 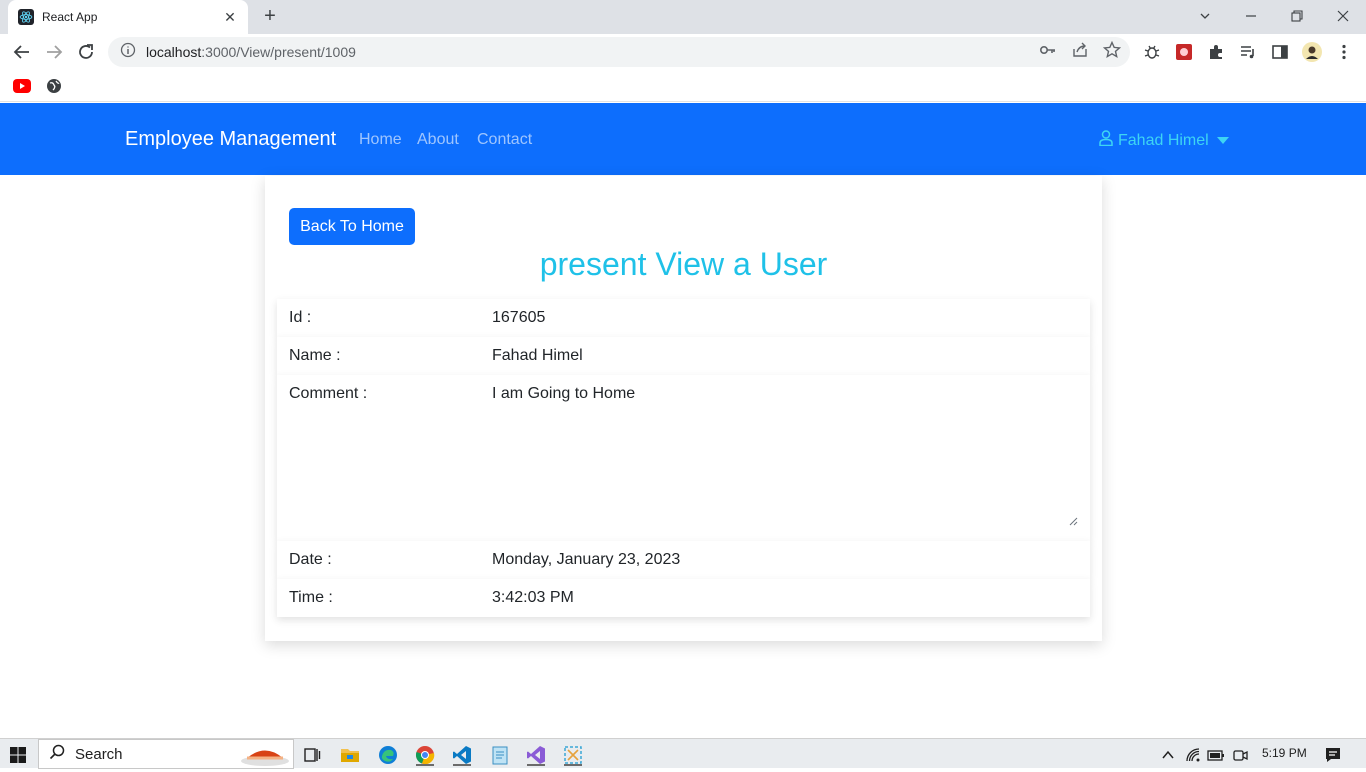 What do you see at coordinates (1280, 52) in the screenshot?
I see `side-panel-icon` at bounding box center [1280, 52].